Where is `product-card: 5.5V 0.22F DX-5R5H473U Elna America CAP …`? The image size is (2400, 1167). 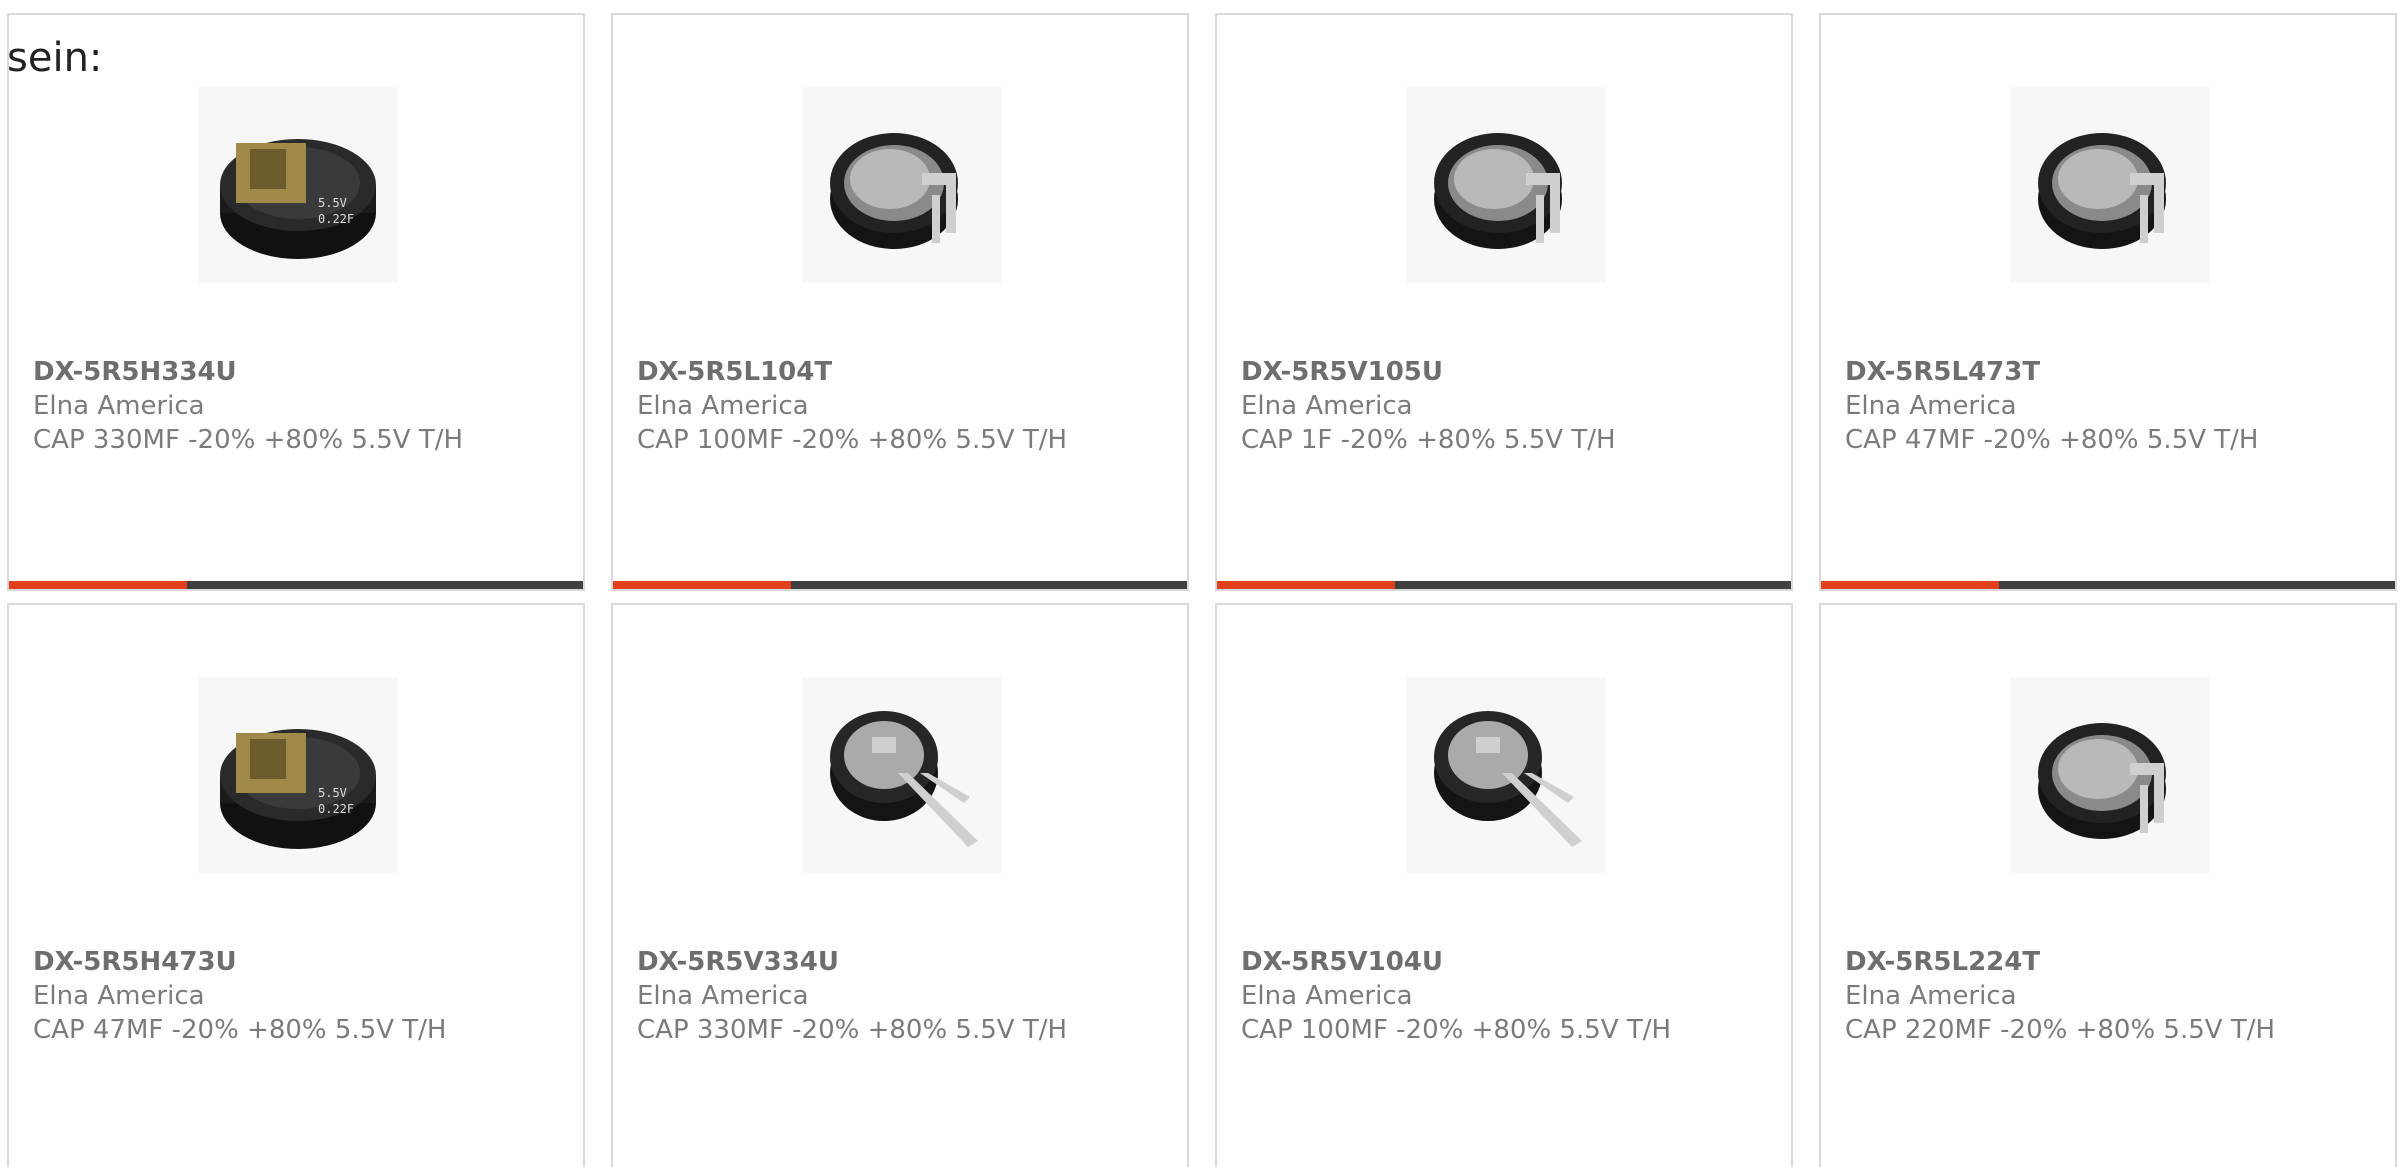 product-card: 5.5V 0.22F DX-5R5H473U Elna America CAP … is located at coordinates (296, 885).